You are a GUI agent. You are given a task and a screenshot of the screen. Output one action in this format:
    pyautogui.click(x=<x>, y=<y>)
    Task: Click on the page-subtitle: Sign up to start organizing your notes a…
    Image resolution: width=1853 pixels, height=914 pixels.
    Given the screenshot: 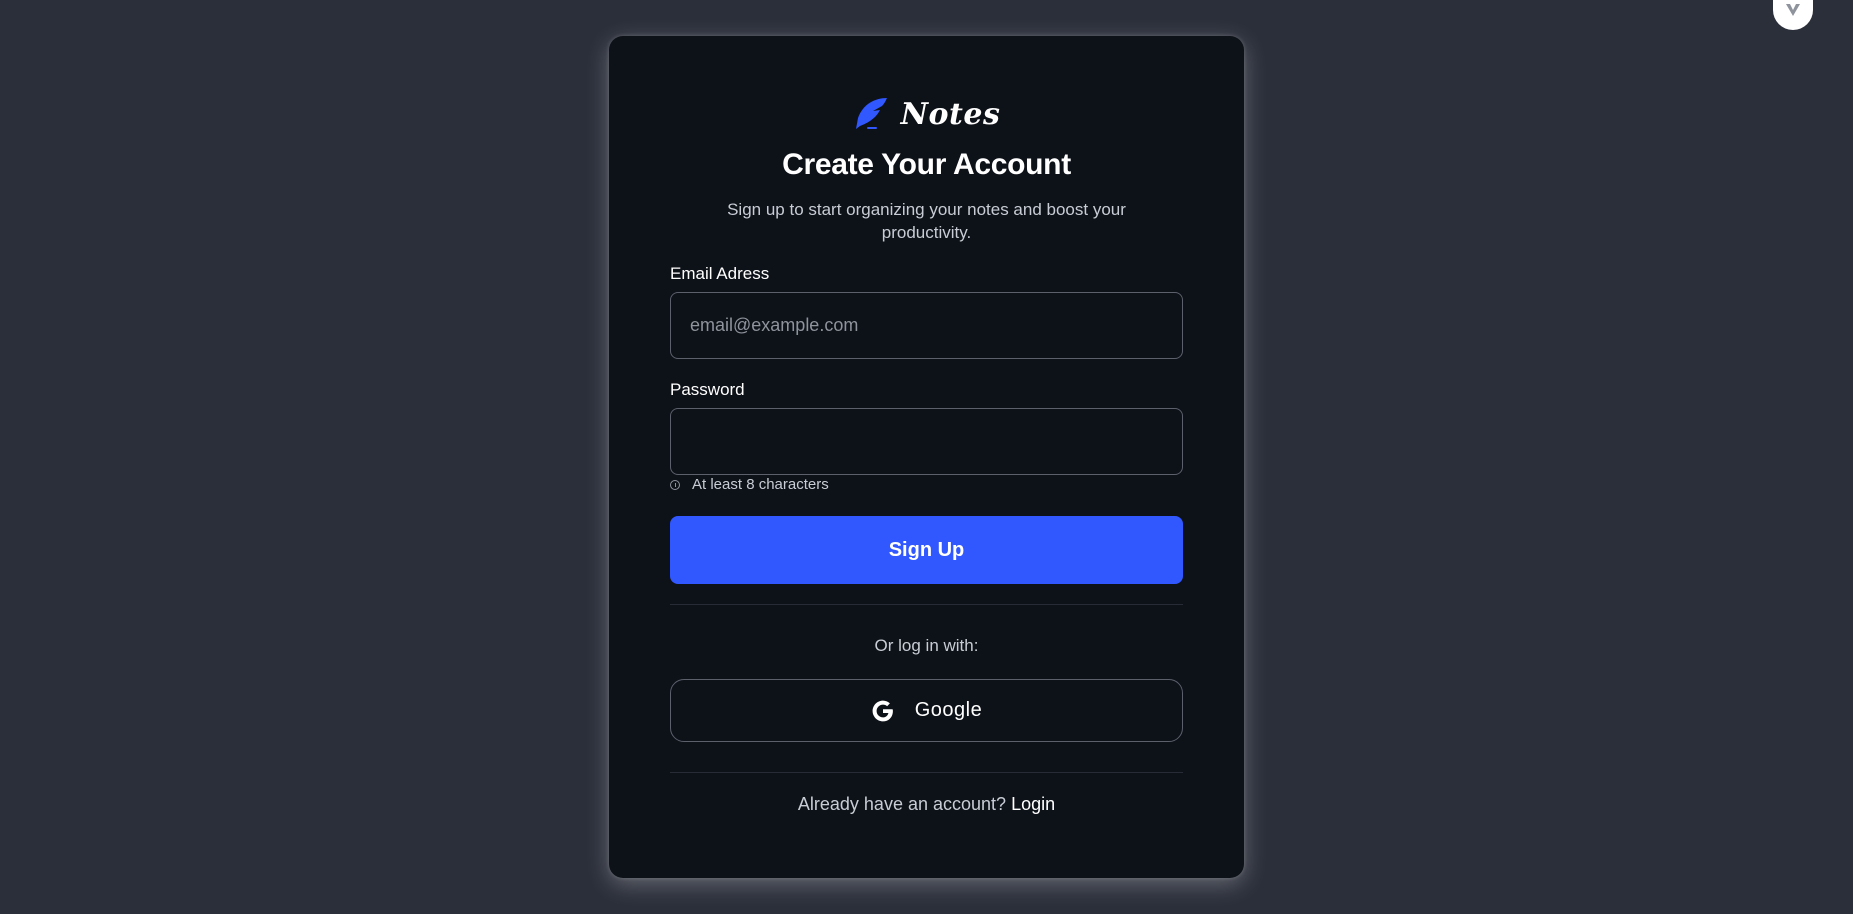 What is the action you would take?
    pyautogui.click(x=926, y=221)
    